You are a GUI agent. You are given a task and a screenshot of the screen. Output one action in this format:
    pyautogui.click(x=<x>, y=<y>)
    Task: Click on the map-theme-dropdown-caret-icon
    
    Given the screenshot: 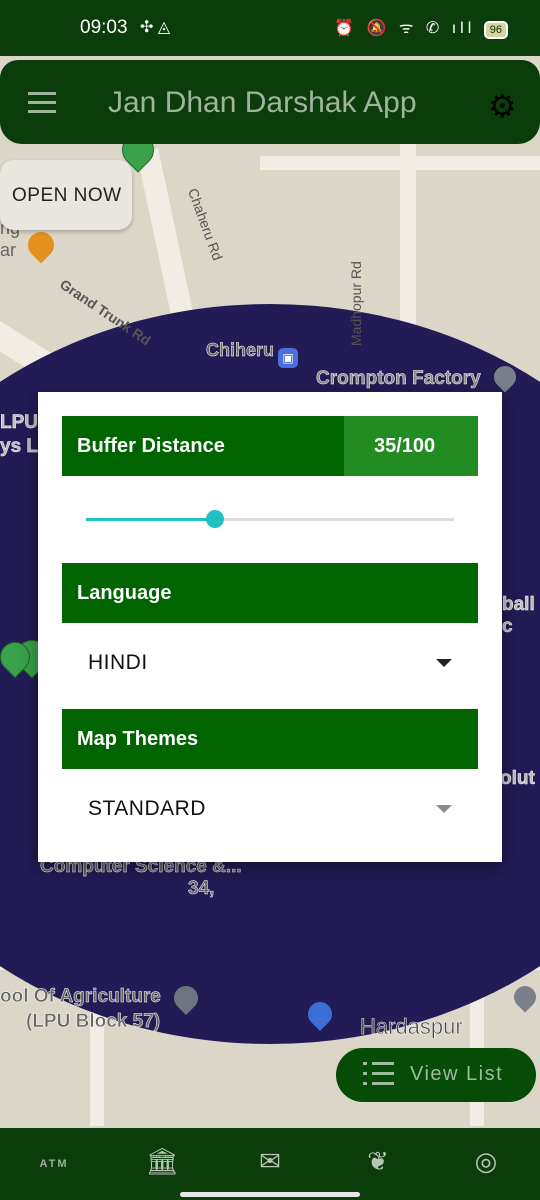 What is the action you would take?
    pyautogui.click(x=444, y=809)
    